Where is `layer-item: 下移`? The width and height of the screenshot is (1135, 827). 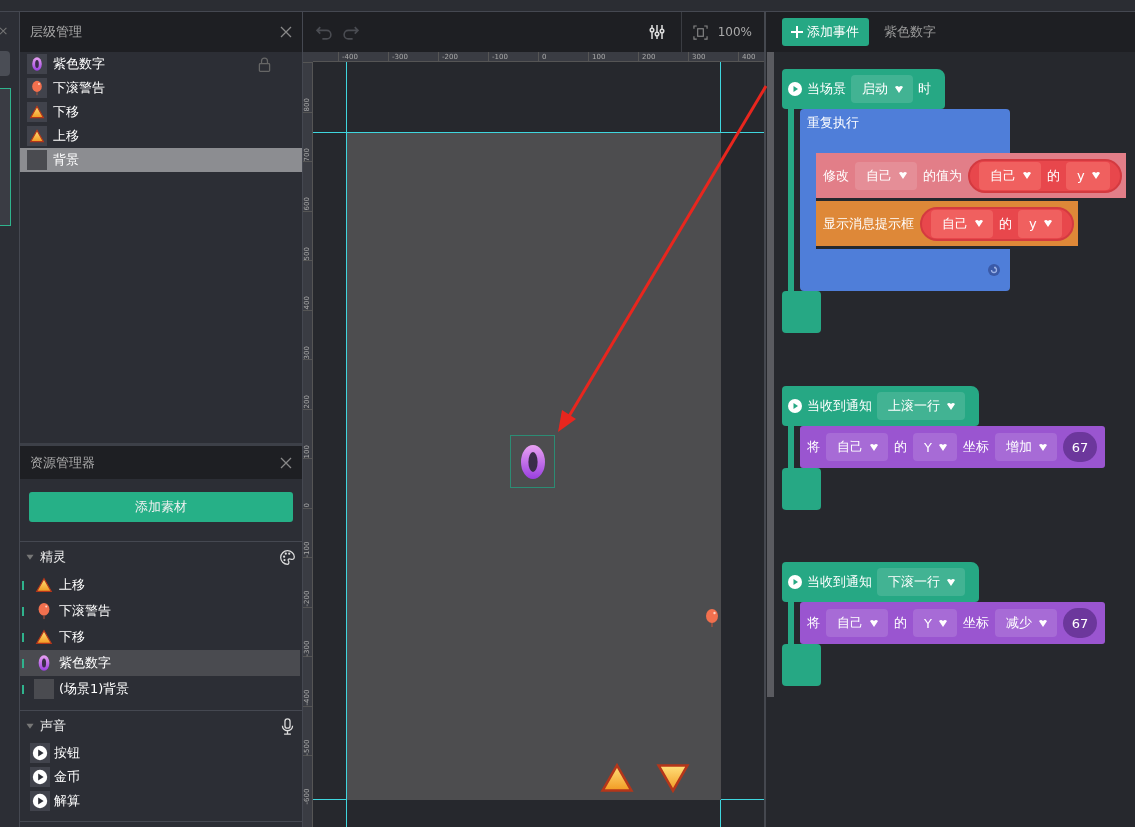 layer-item: 下移 is located at coordinates (161, 112).